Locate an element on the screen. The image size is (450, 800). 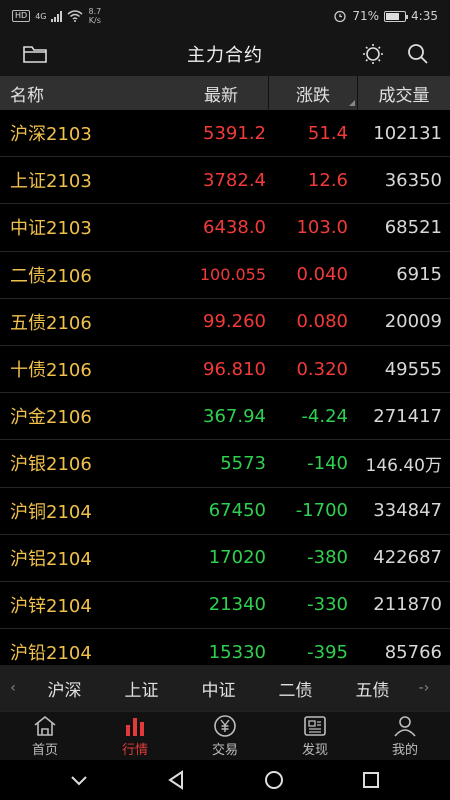
quick-tab-shangzheng: 上证 is located at coordinates (141, 688).